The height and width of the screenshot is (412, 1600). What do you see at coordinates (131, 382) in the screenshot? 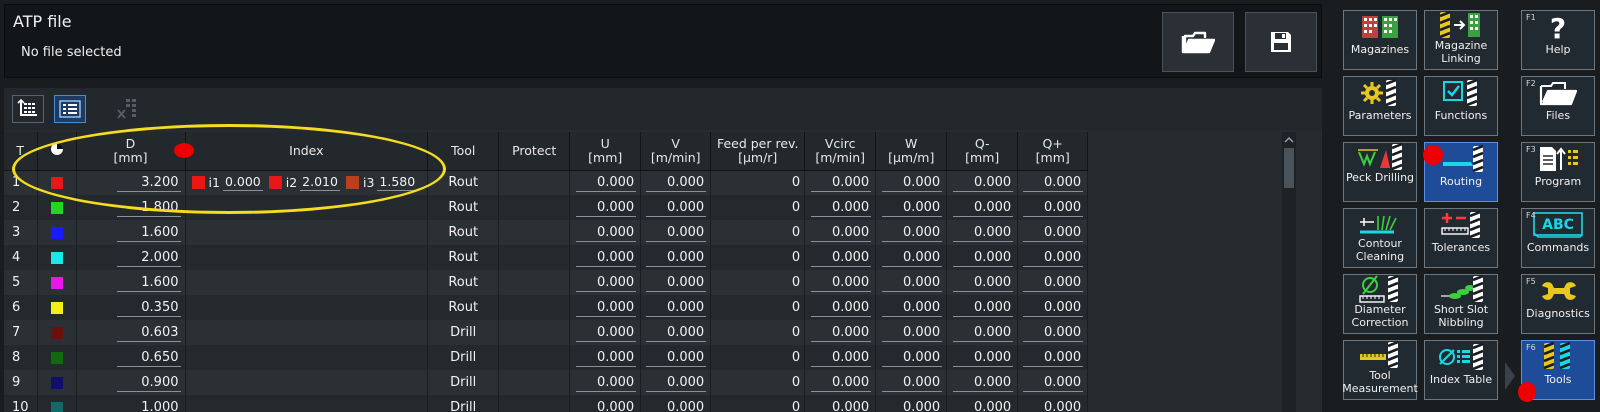
I see `diameter-cell: 0.900` at bounding box center [131, 382].